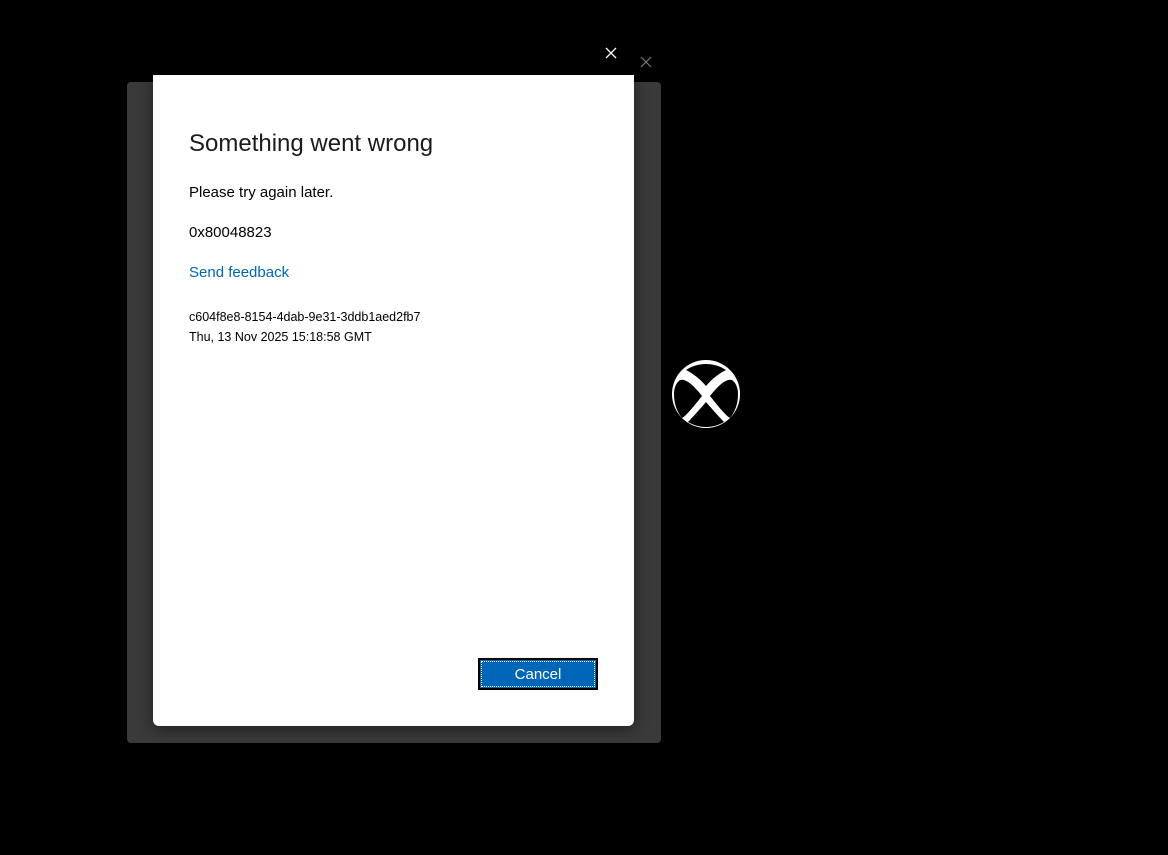 This screenshot has width=1168, height=855. What do you see at coordinates (611, 59) in the screenshot?
I see `dialog-close-icon` at bounding box center [611, 59].